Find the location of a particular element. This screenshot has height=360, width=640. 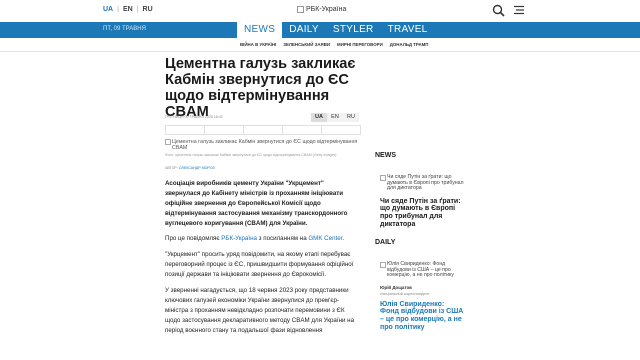

article-author: АВТОР: ОЛЕКСАНДР МОРОЗ is located at coordinates (190, 168).